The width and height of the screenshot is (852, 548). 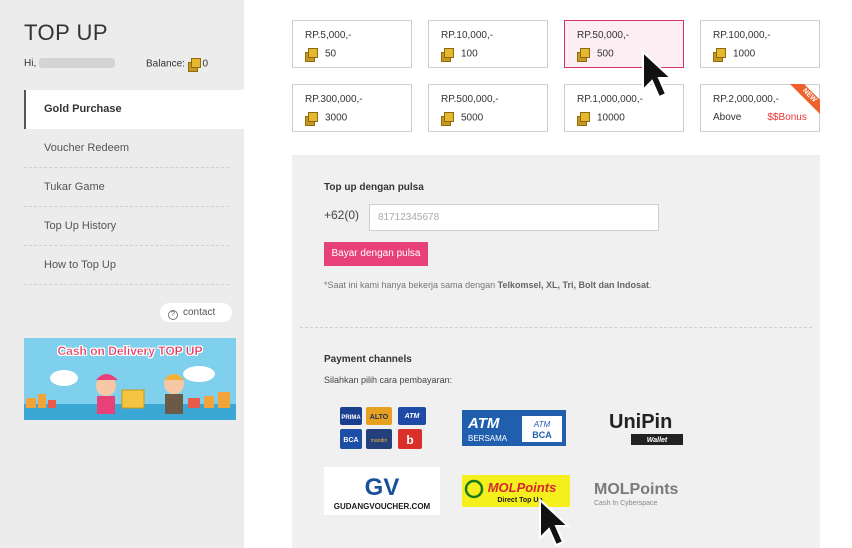 I want to click on package-price: RP.500,000,-, so click(x=470, y=99).